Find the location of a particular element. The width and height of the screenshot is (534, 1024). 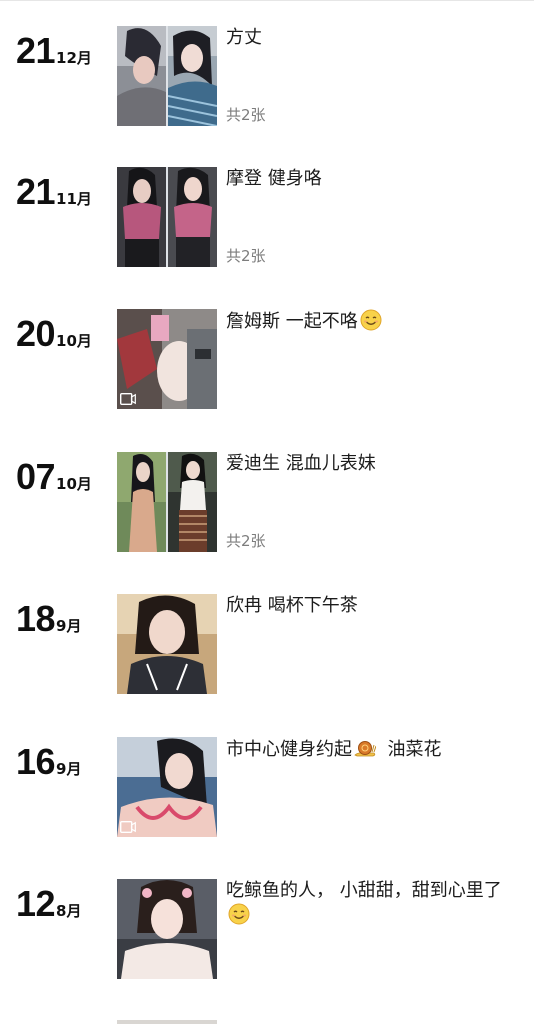

post-caption: 摩登 健身咯 is located at coordinates (274, 178).